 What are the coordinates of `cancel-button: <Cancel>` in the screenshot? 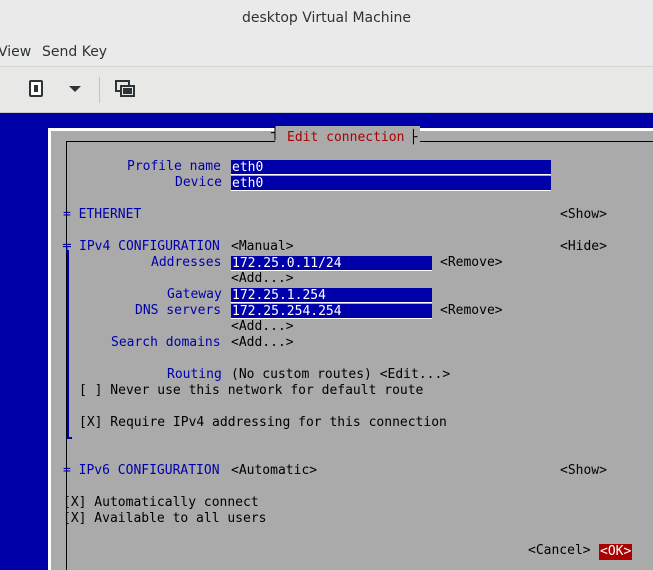 It's located at (559, 551).